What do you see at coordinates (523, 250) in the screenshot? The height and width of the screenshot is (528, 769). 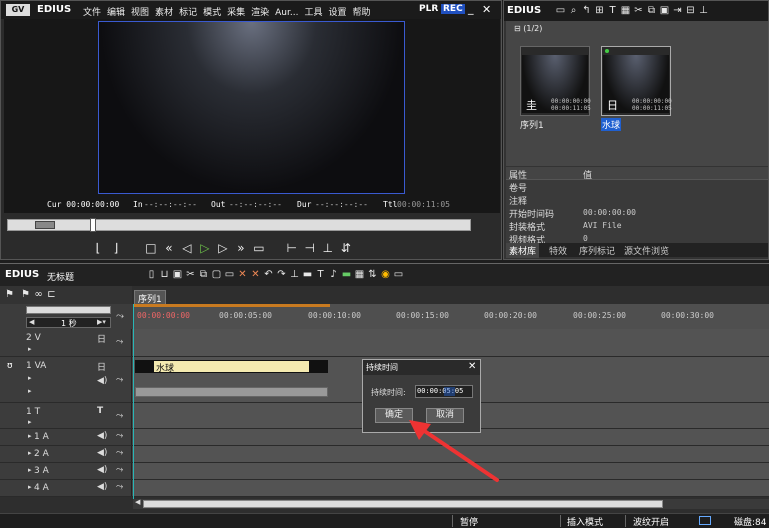 I see `tab-bin: 素材库` at bounding box center [523, 250].